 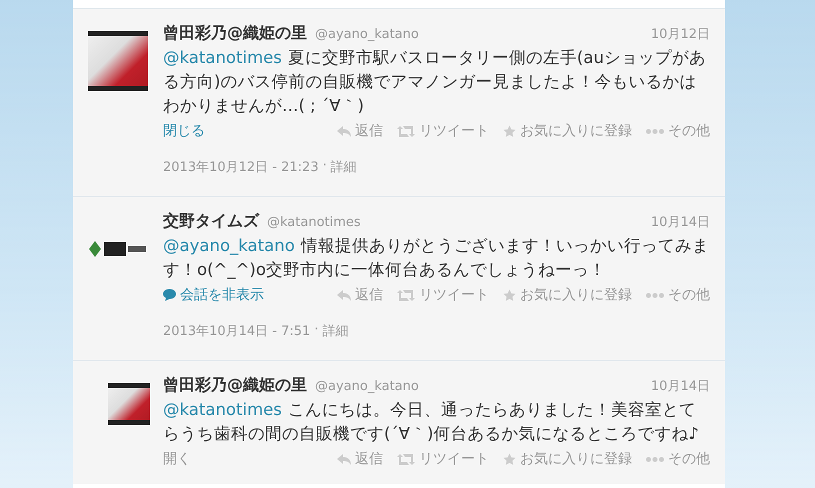 What do you see at coordinates (436, 258) in the screenshot?
I see `tweet-text: @ayano_katano 情報提供ありがとうございます！いっかい行ってみます！o(^_^)o交野市内に一体何台あるんでしょうねーっ！` at bounding box center [436, 258].